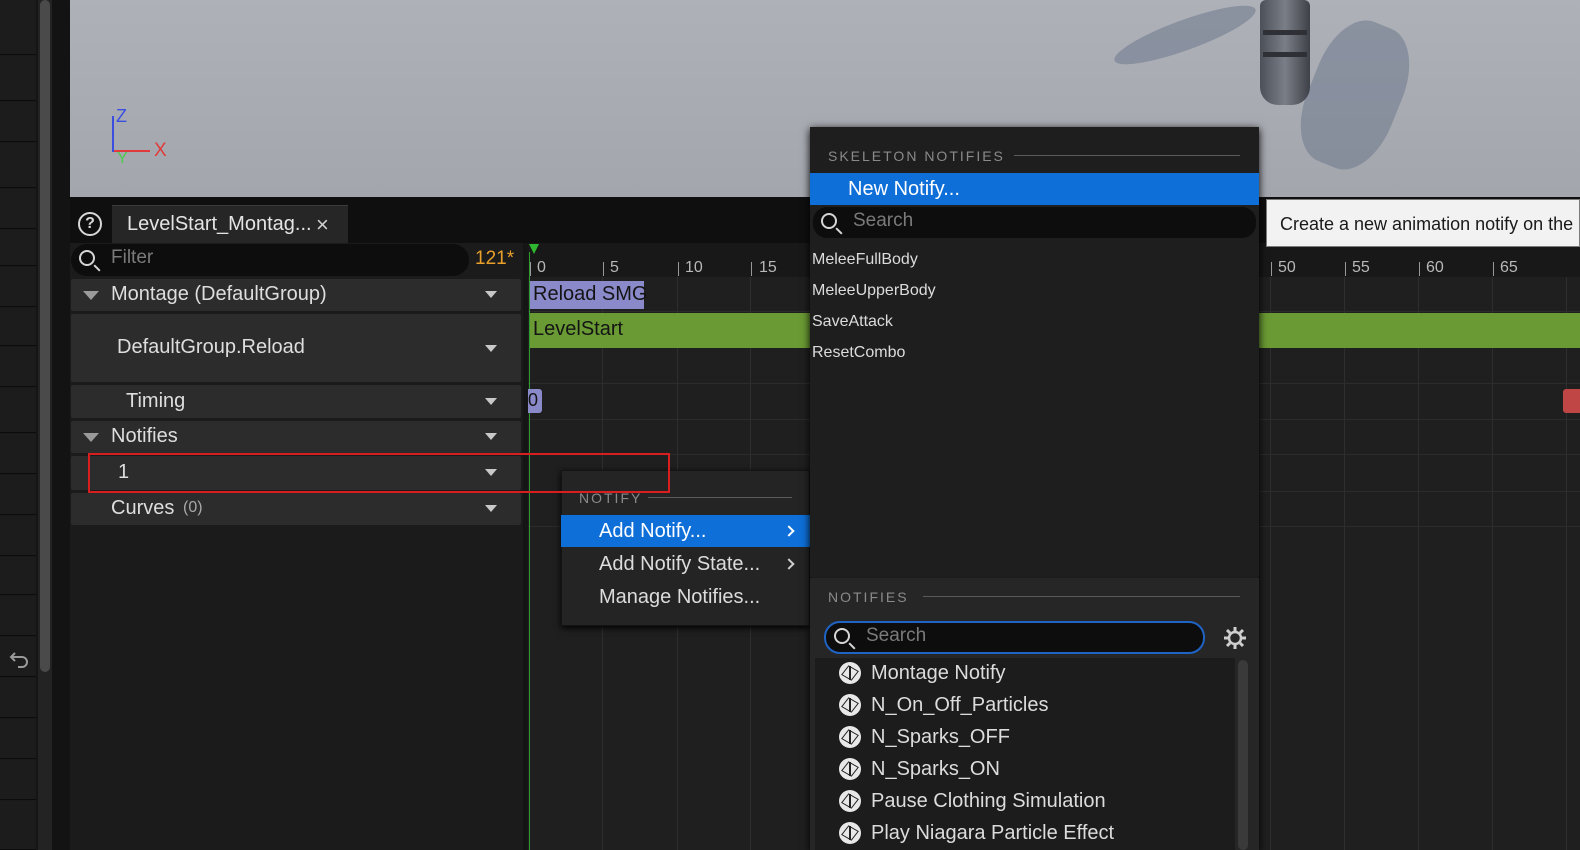  Describe the element at coordinates (534, 249) in the screenshot. I see `playhead-handle` at that location.